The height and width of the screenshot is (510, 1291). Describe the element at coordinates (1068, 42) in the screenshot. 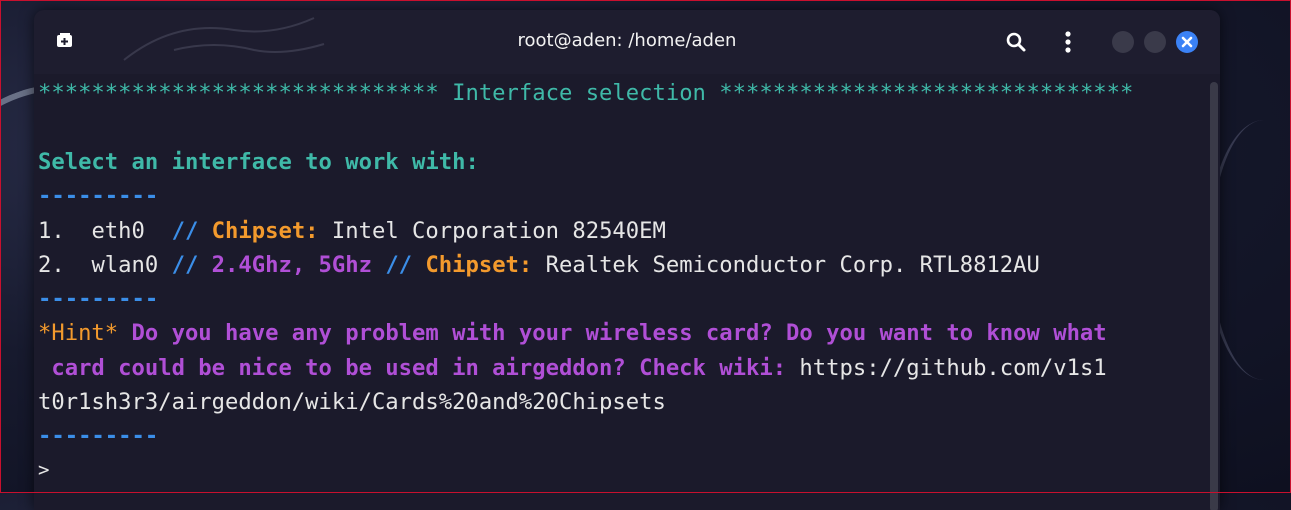

I see `kebab-menu-icon` at that location.